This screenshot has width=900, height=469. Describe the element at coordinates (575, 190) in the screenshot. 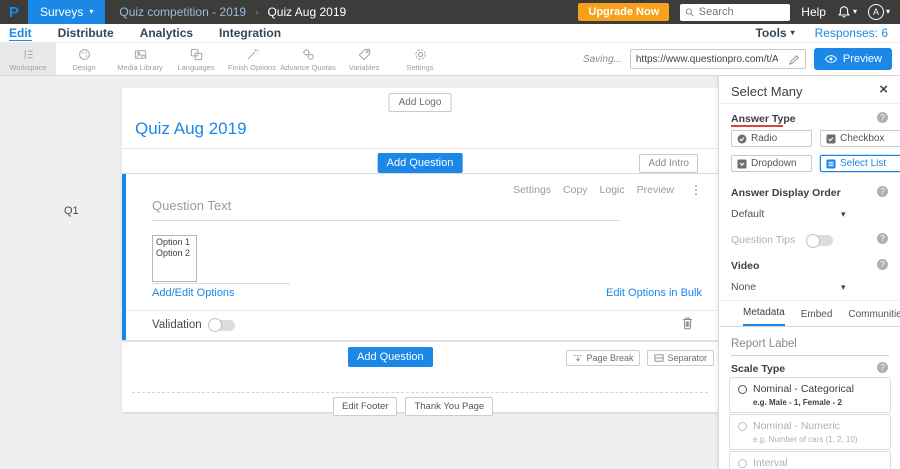

I see `question-copy-link: Copy` at that location.